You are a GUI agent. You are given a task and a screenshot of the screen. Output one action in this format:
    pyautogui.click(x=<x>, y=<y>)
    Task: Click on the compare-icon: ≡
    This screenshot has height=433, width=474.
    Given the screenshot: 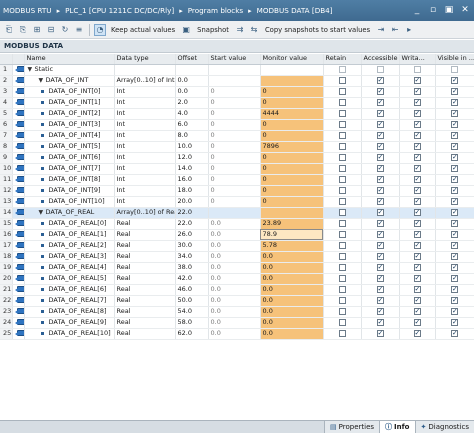 What is the action you would take?
    pyautogui.click(x=79, y=30)
    